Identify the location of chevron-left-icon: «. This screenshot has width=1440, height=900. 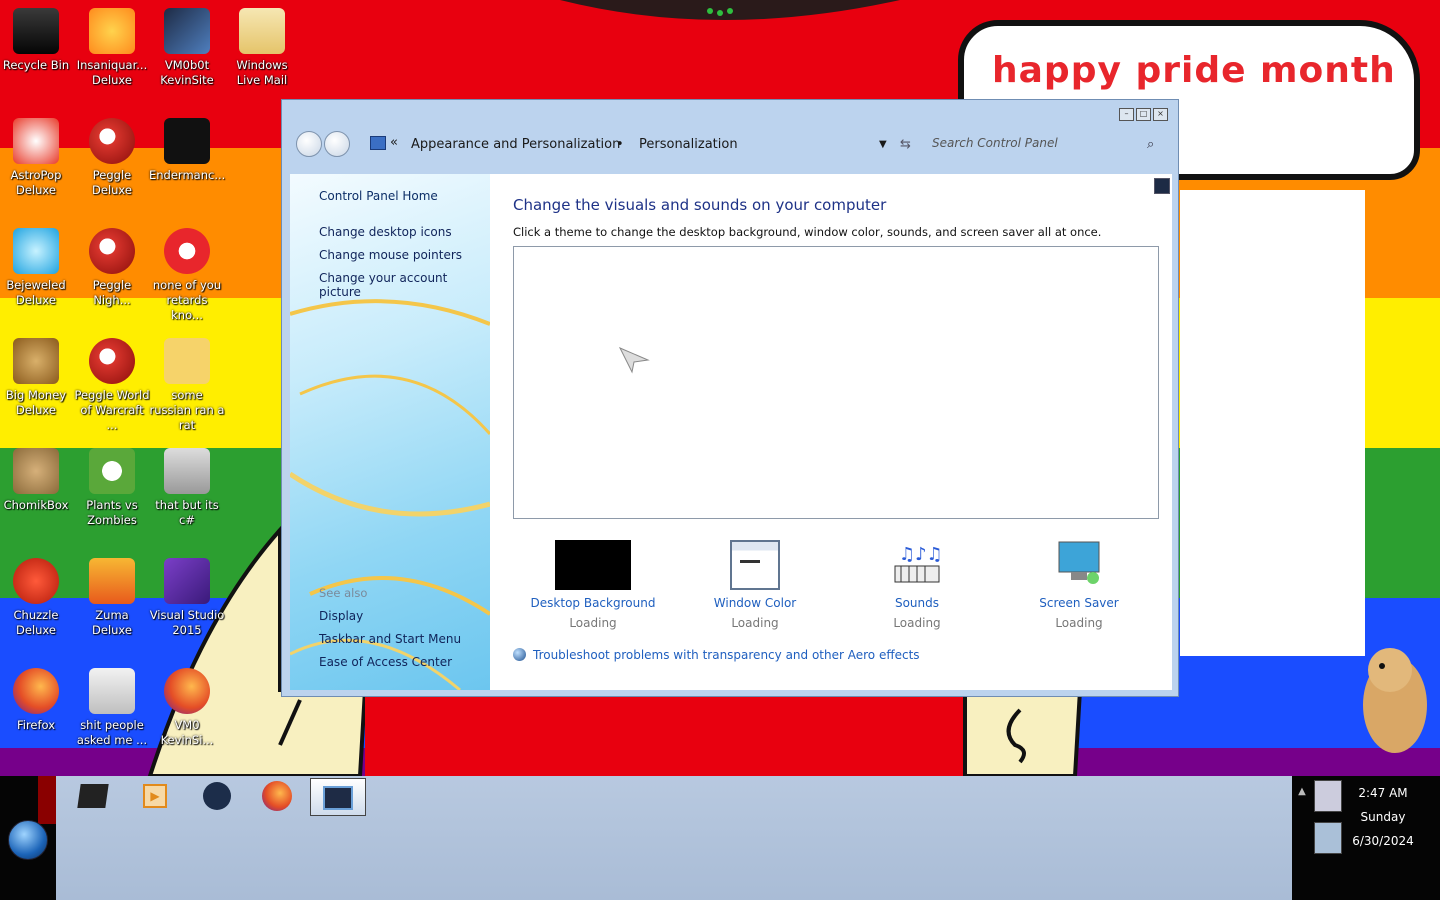
(394, 142).